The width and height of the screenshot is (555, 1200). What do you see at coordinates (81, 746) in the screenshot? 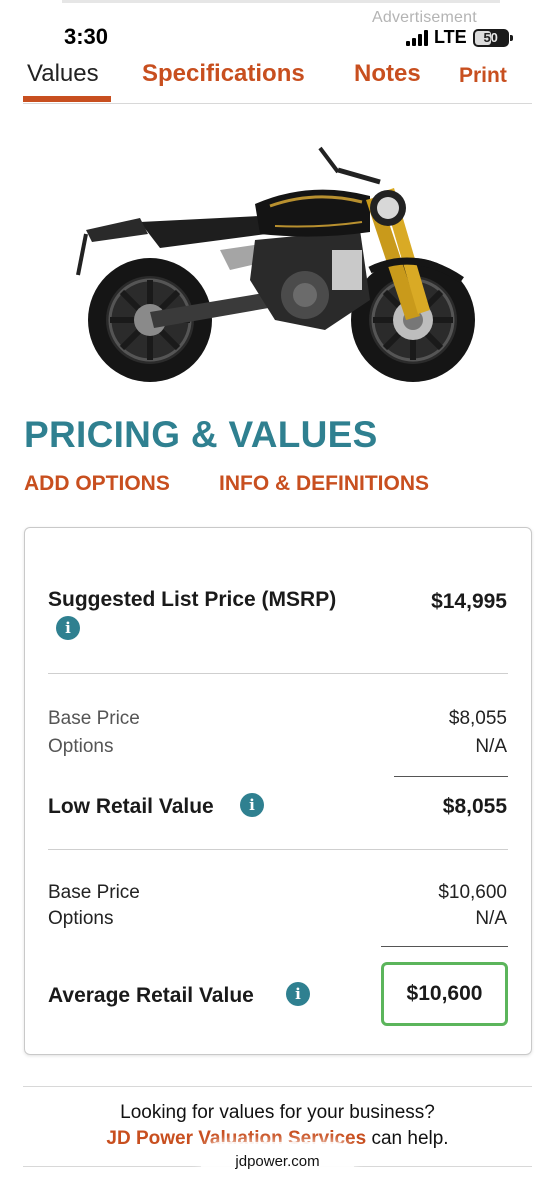
I see `low-options-label: Options` at bounding box center [81, 746].